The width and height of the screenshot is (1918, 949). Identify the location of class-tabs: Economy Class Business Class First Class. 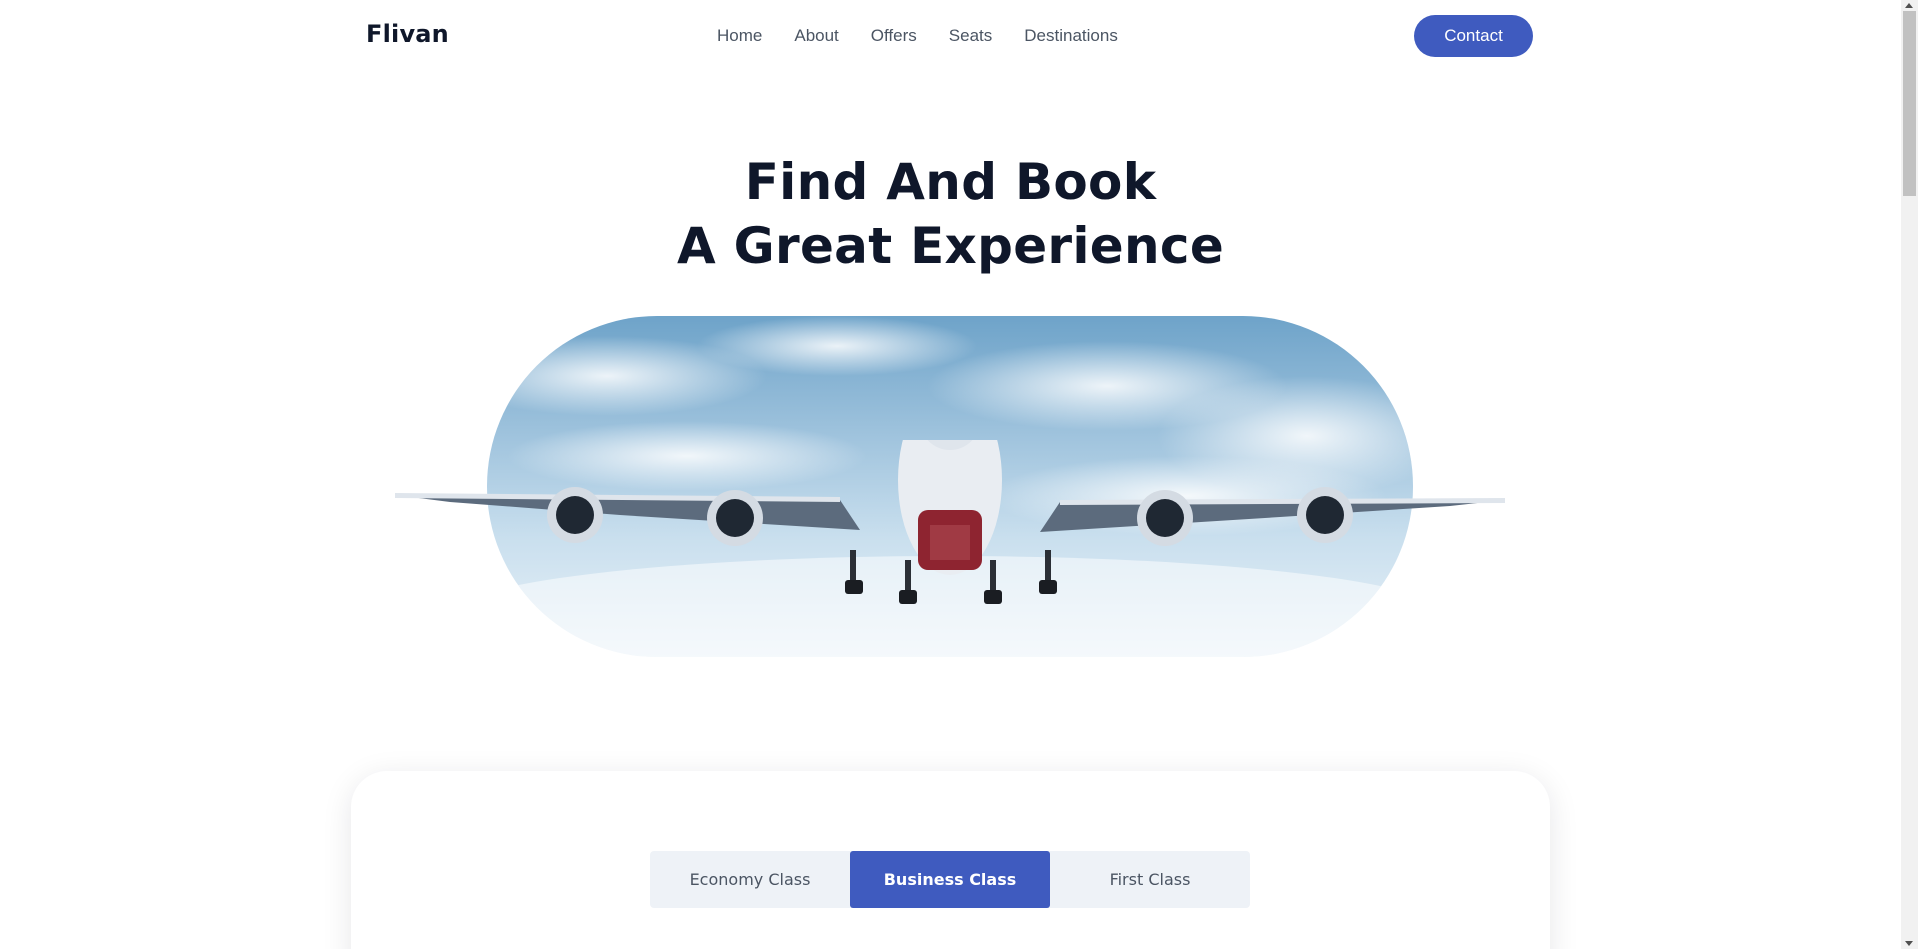
(950, 879).